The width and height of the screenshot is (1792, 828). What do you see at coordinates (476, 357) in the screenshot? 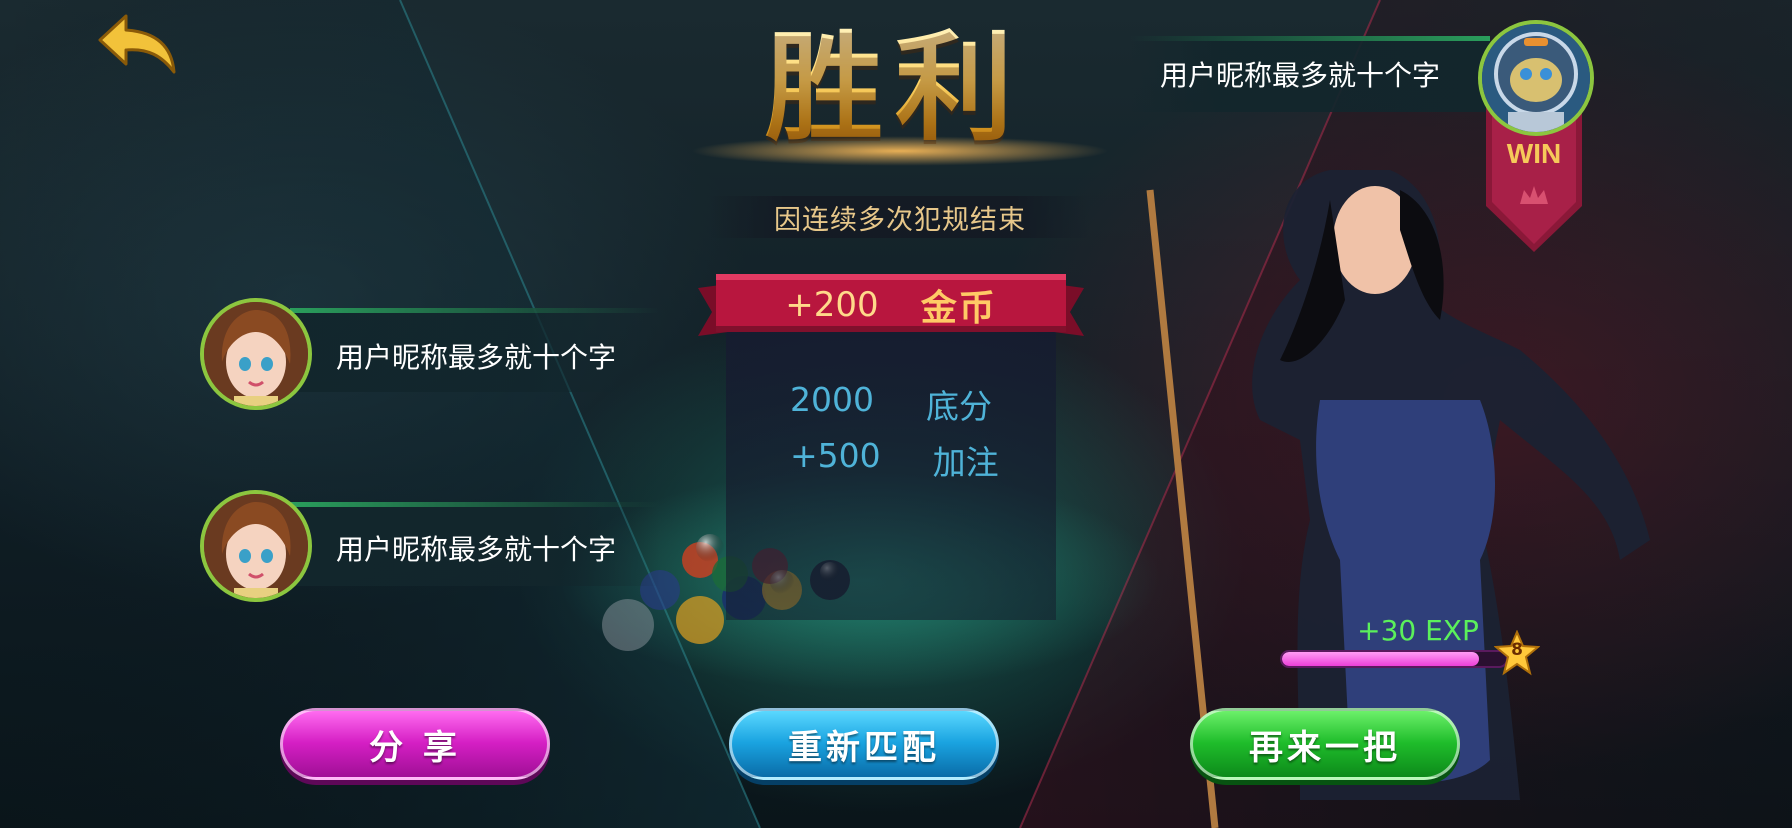
I see `opponent-name-1: 用户昵称最多就十个字` at bounding box center [476, 357].